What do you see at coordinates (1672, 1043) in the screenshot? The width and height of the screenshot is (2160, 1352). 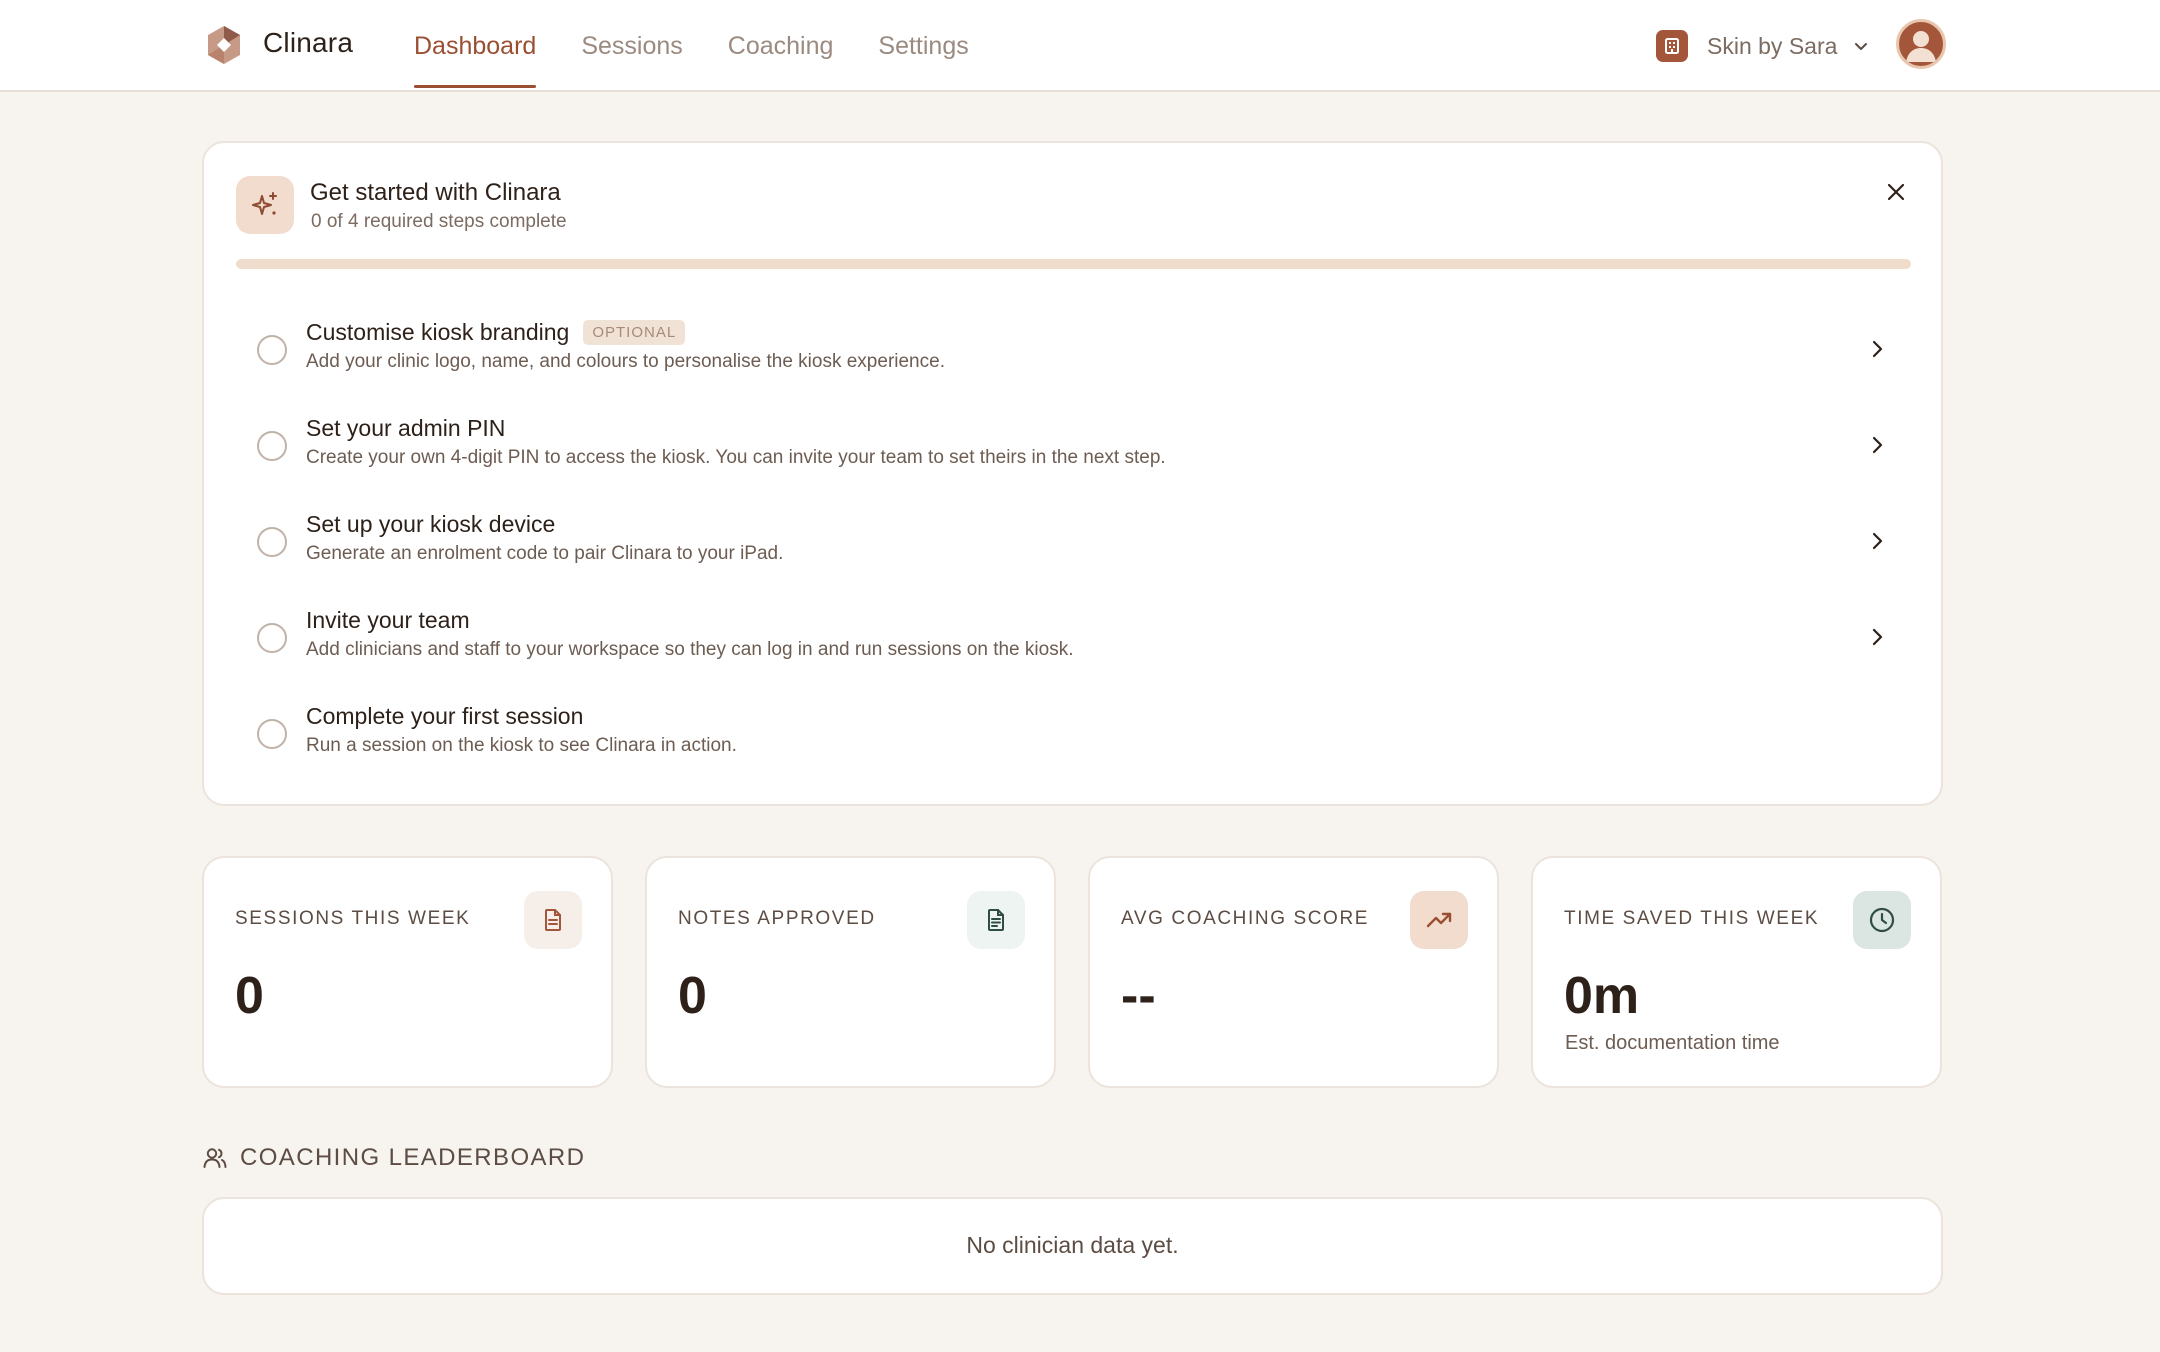 I see `stat-note: Est. documentation time` at bounding box center [1672, 1043].